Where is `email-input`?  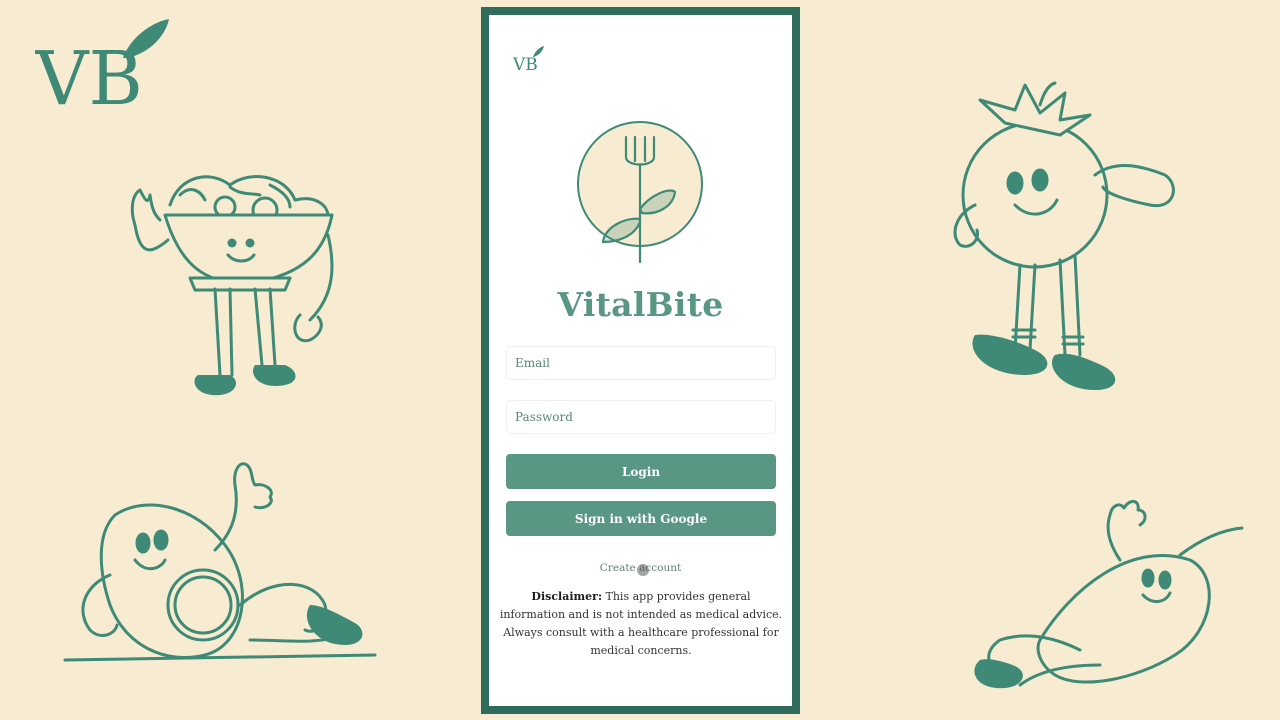
email-input is located at coordinates (641, 363).